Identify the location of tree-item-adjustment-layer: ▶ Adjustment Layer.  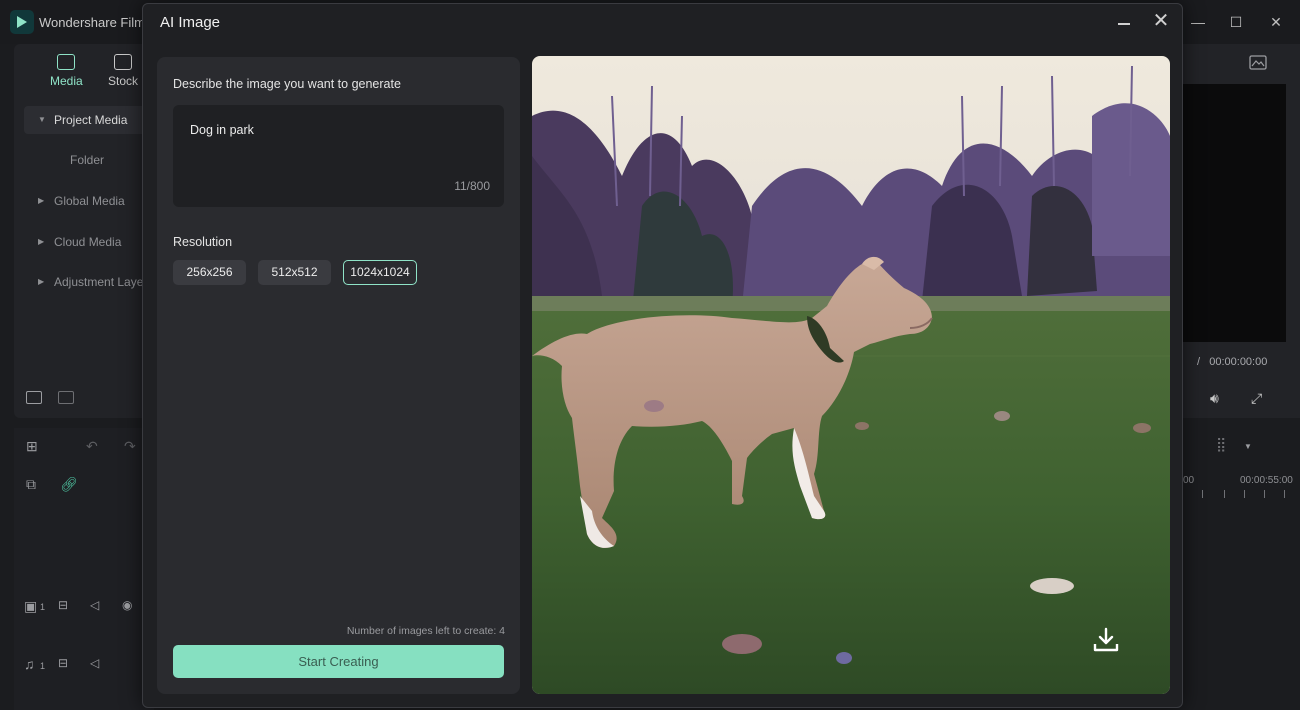
(89, 282).